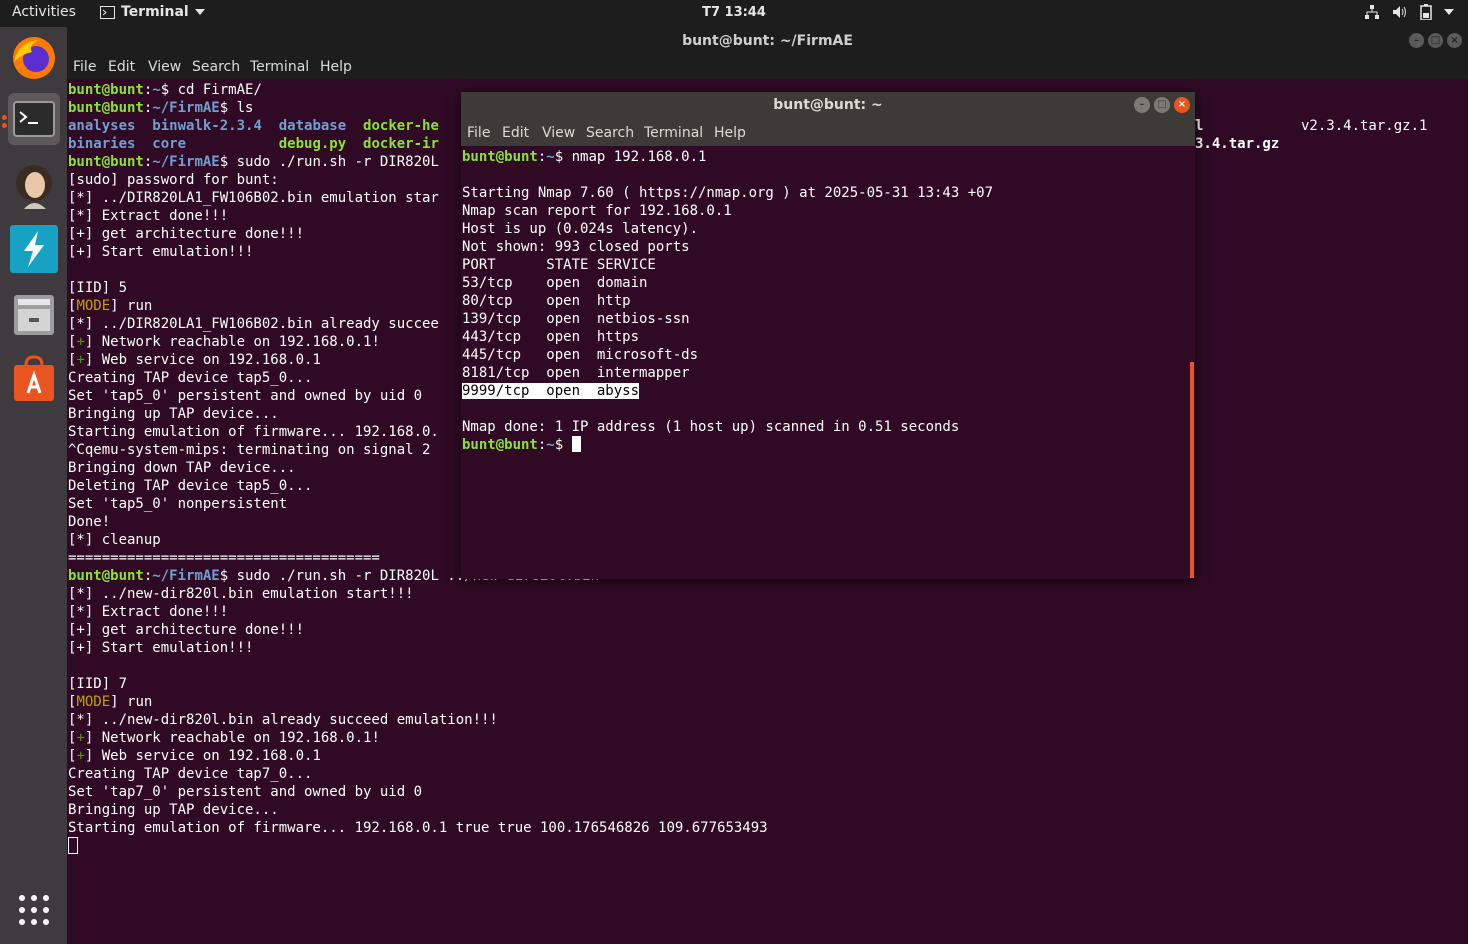 The width and height of the screenshot is (1468, 944). I want to click on app-menu-button: Terminal, so click(152, 12).